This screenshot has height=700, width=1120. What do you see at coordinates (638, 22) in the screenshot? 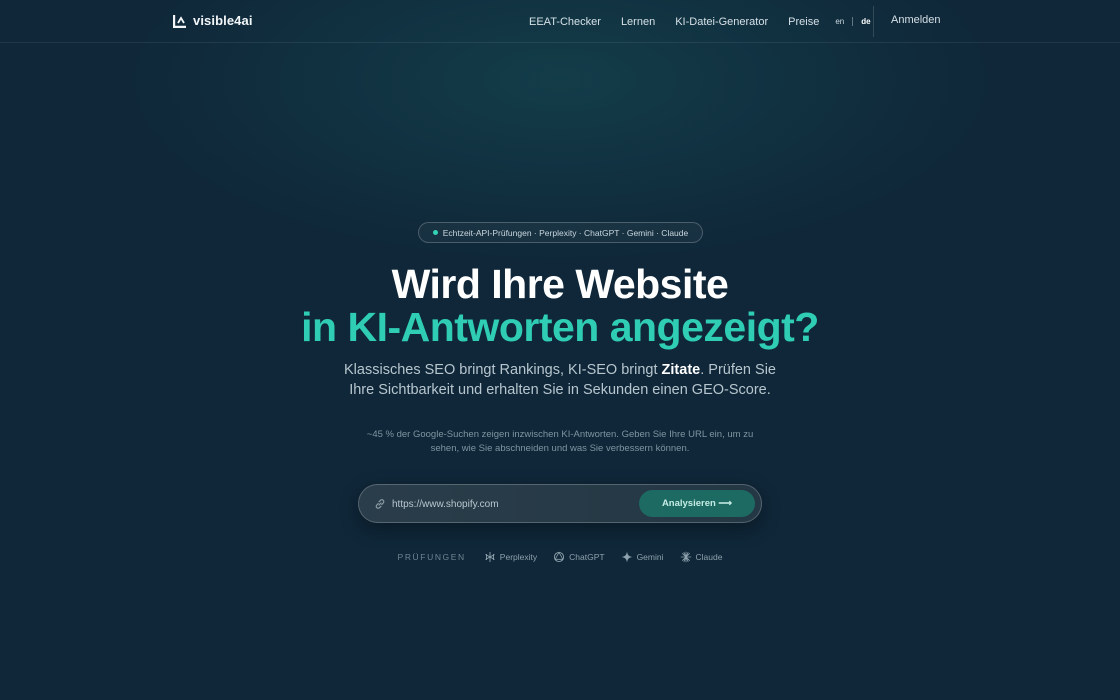
I see `nav-link-learn: Lernen` at bounding box center [638, 22].